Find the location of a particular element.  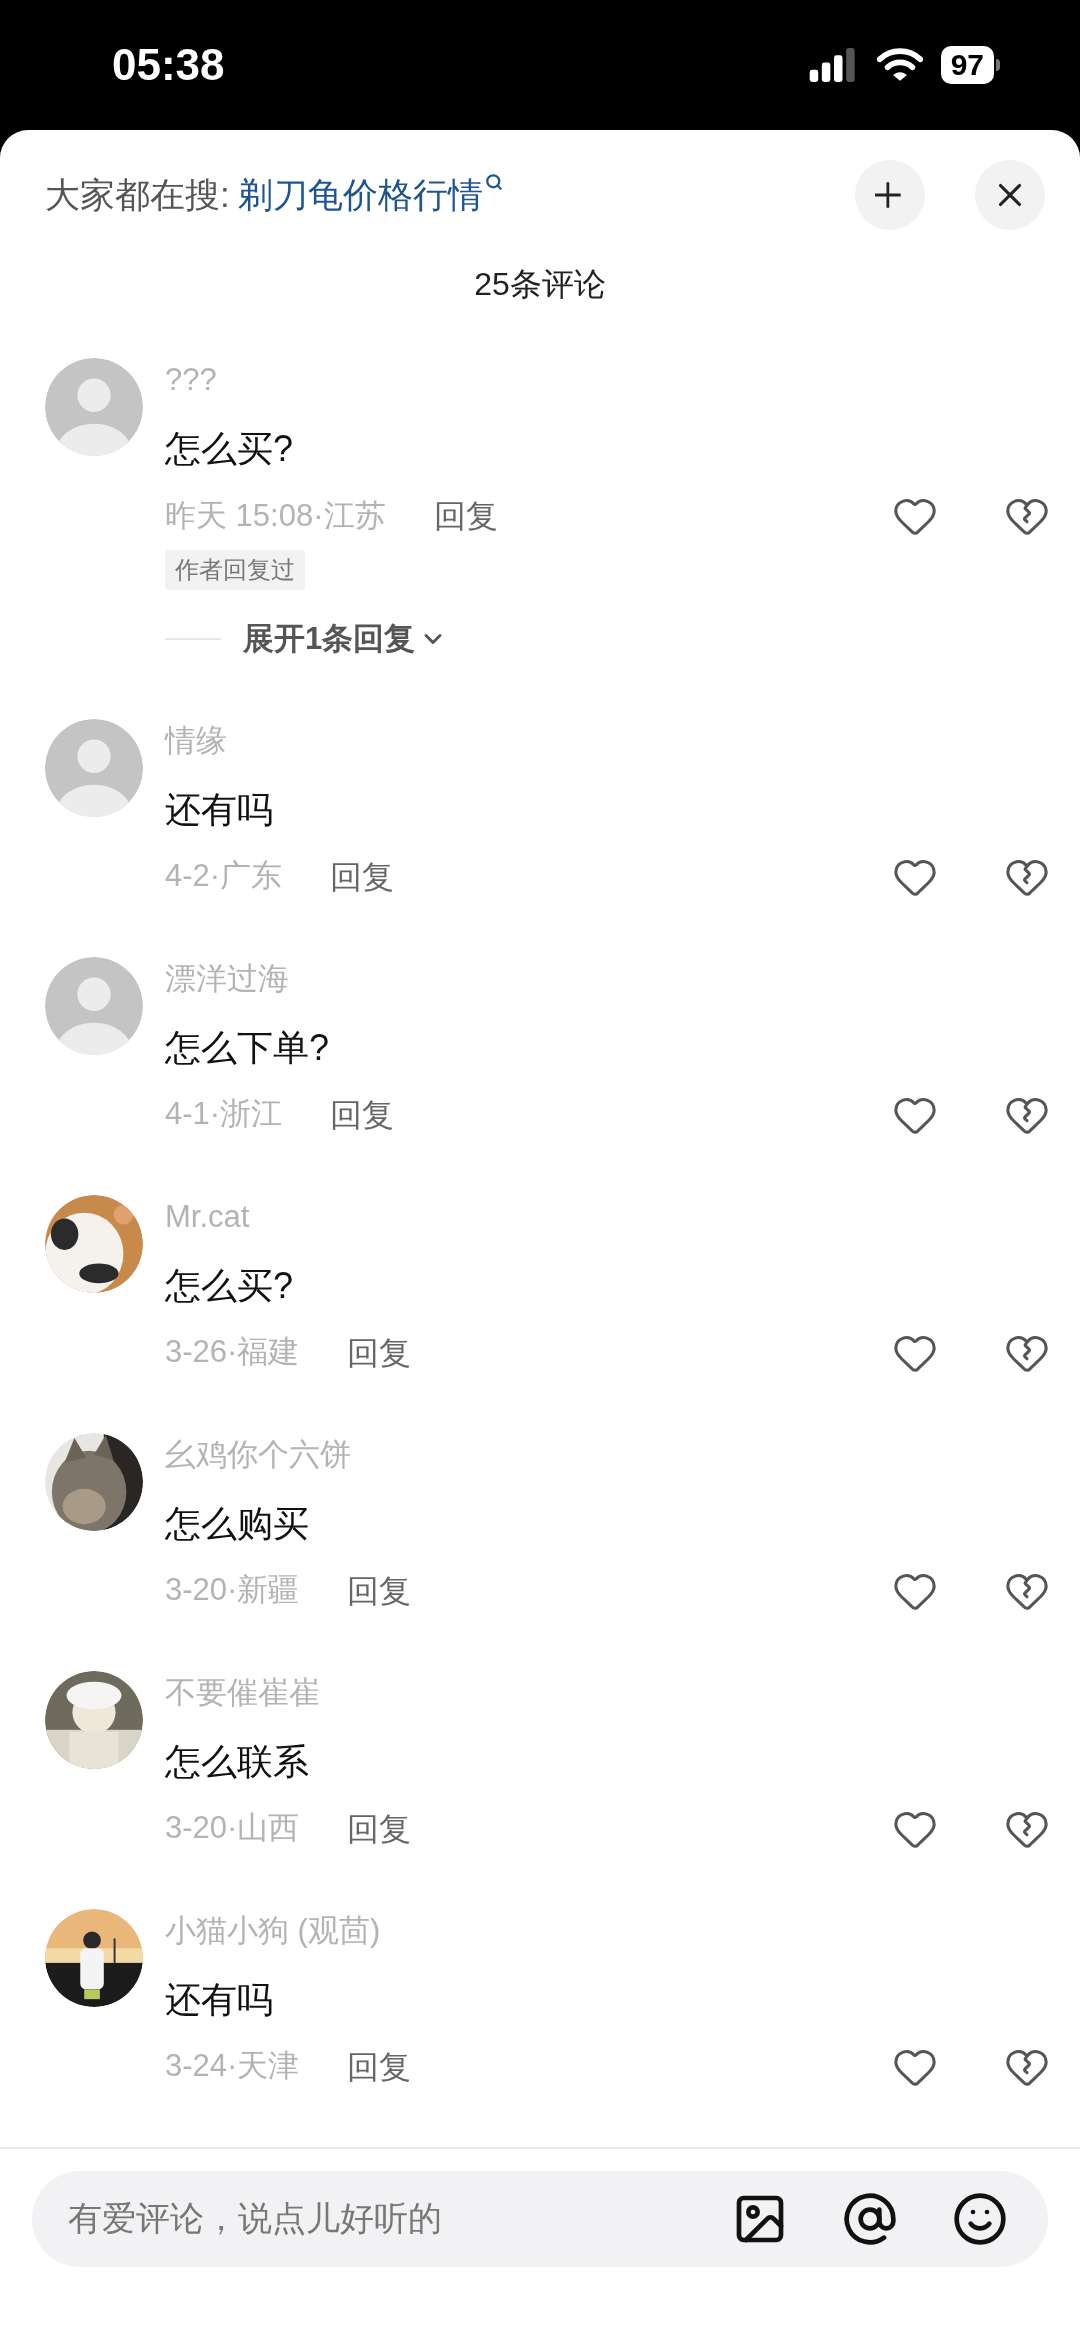

comment-input: 有爱评论，说点儿好听的 is located at coordinates (540, 2218).